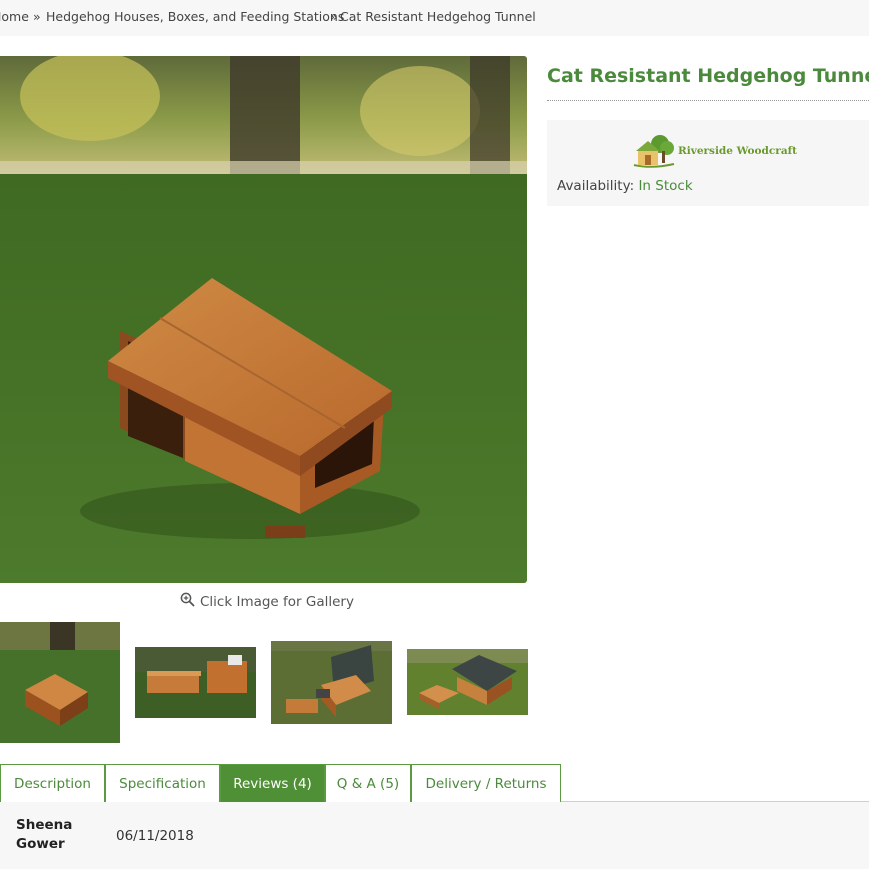 The image size is (869, 869). I want to click on reviewer-first-name: Sheena, so click(44, 825).